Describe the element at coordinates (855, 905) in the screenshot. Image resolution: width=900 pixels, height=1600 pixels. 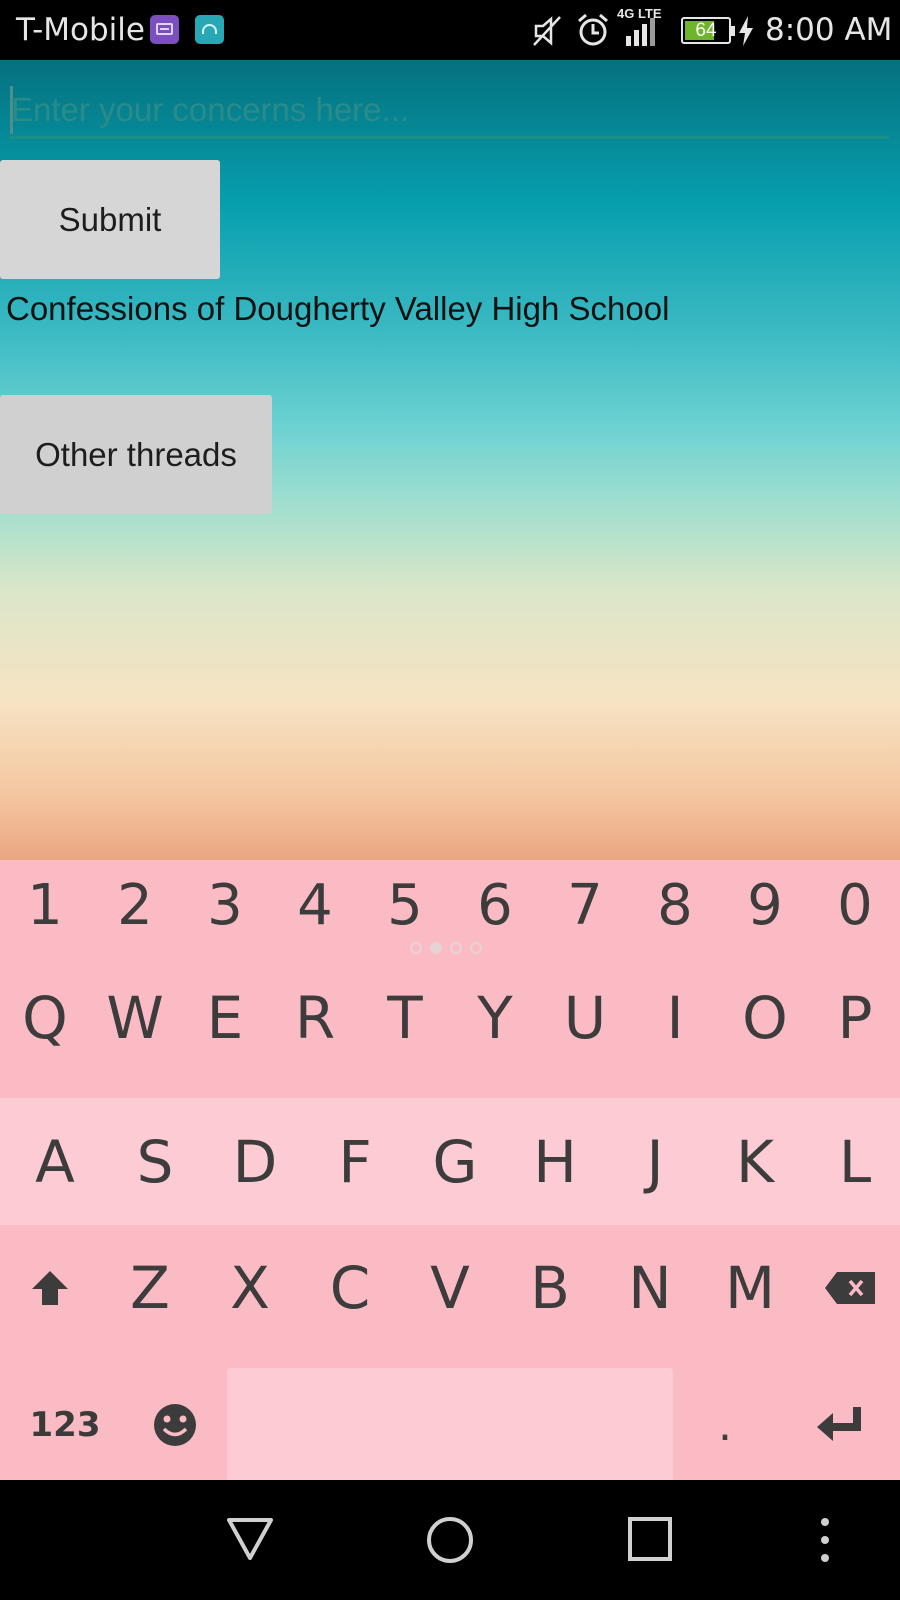
I see `key-0: 0` at that location.